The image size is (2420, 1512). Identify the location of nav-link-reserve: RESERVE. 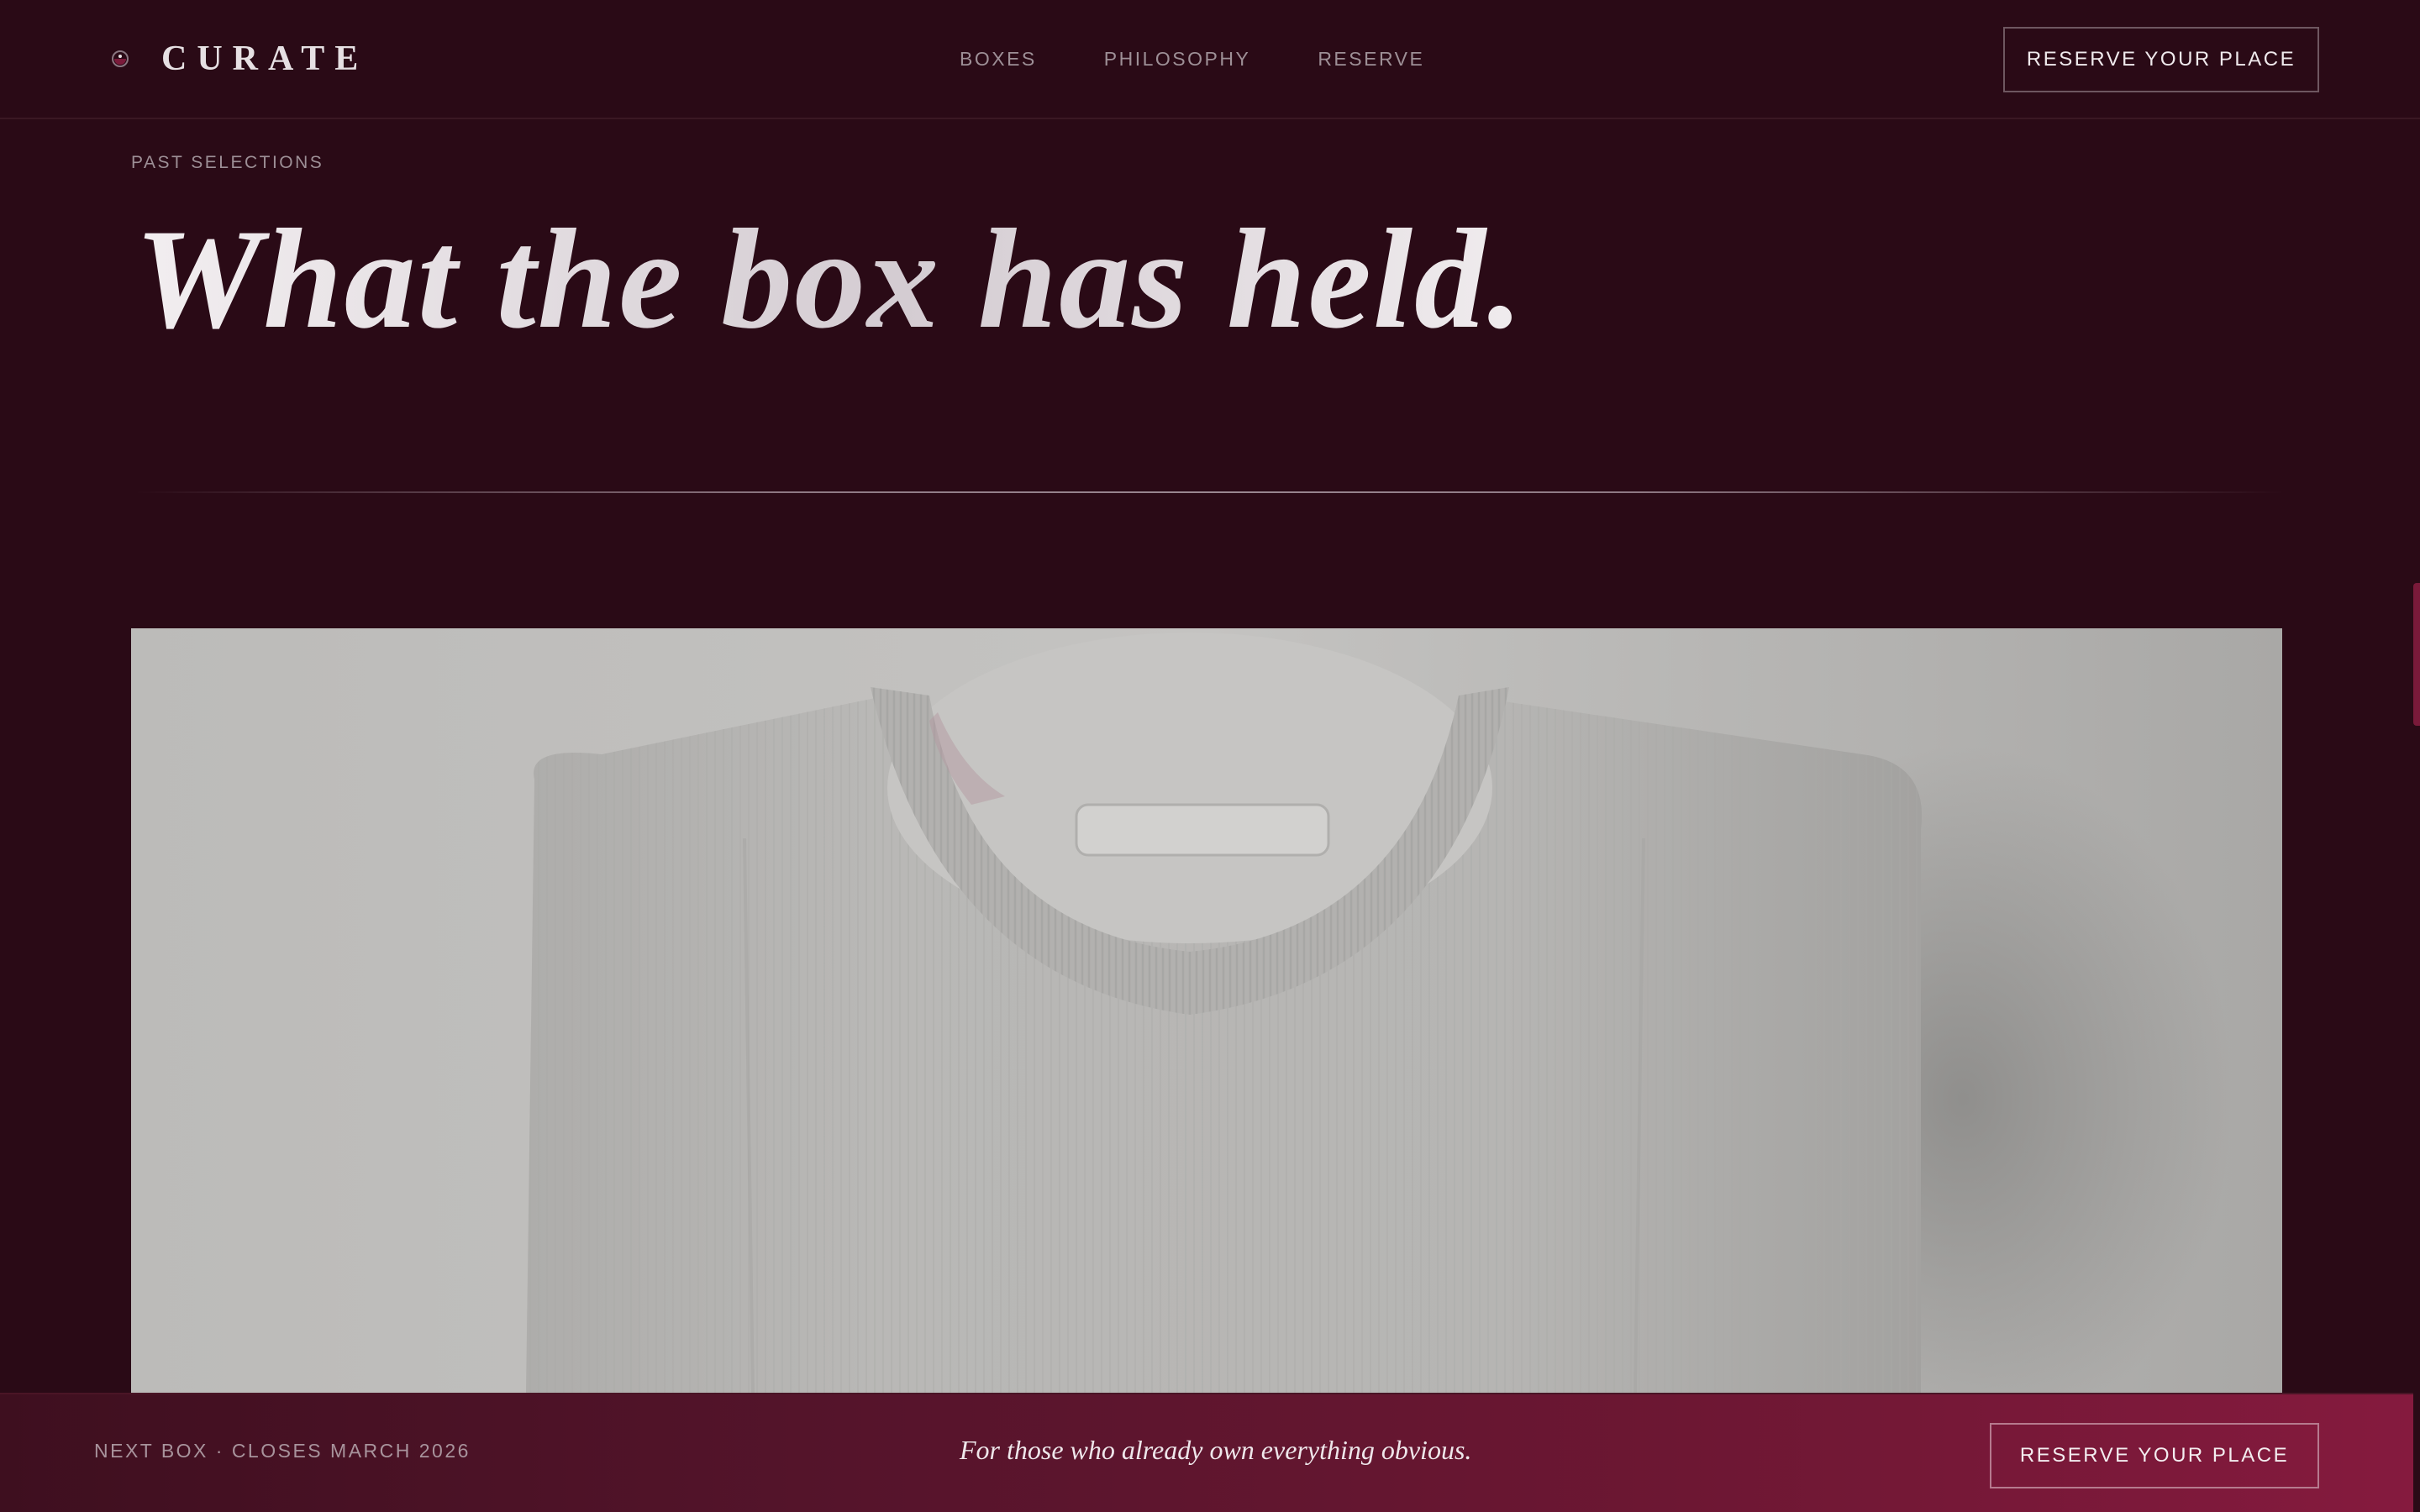
(1371, 59).